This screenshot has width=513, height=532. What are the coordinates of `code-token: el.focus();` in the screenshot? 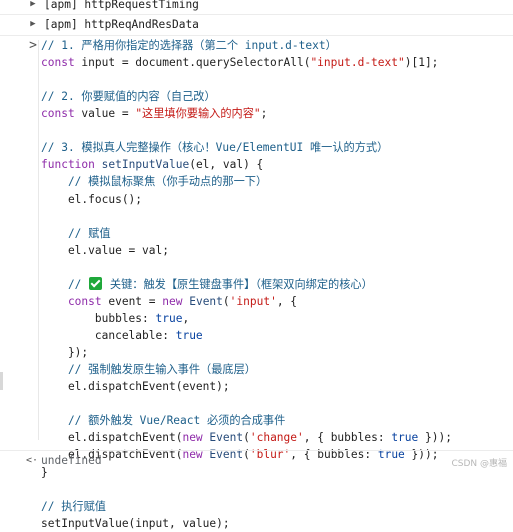 It's located at (92, 199).